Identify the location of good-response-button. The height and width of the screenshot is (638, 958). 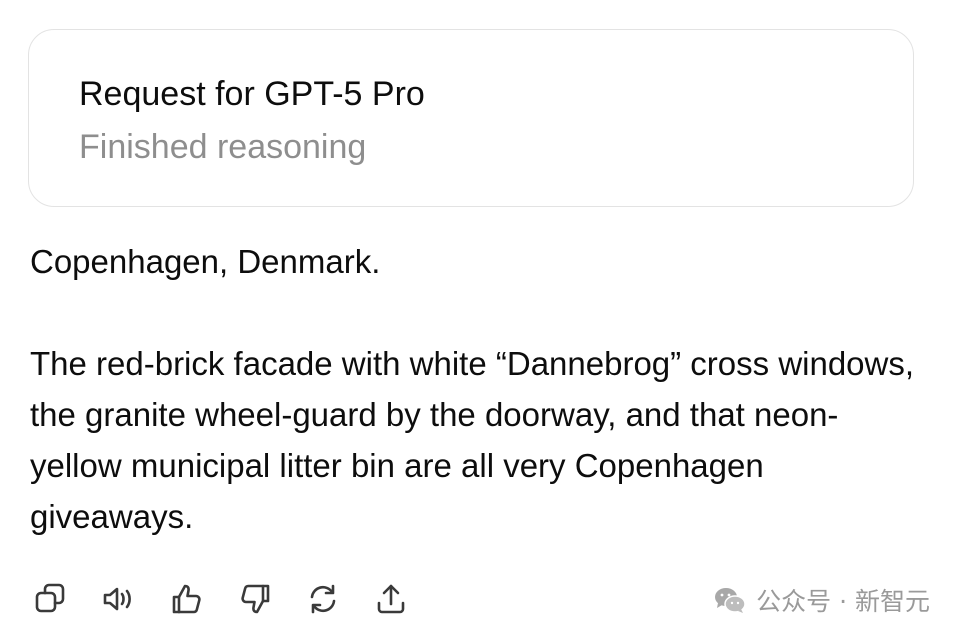
(187, 599).